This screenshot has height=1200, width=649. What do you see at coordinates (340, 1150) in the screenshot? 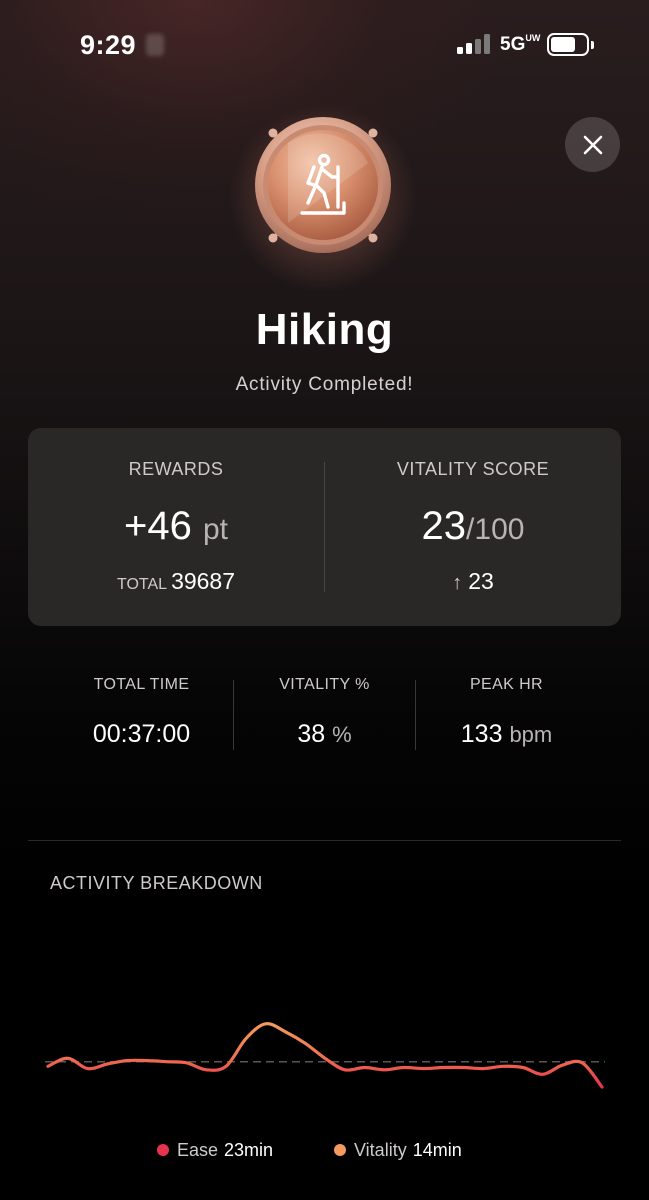
I see `vitality-dot-icon` at bounding box center [340, 1150].